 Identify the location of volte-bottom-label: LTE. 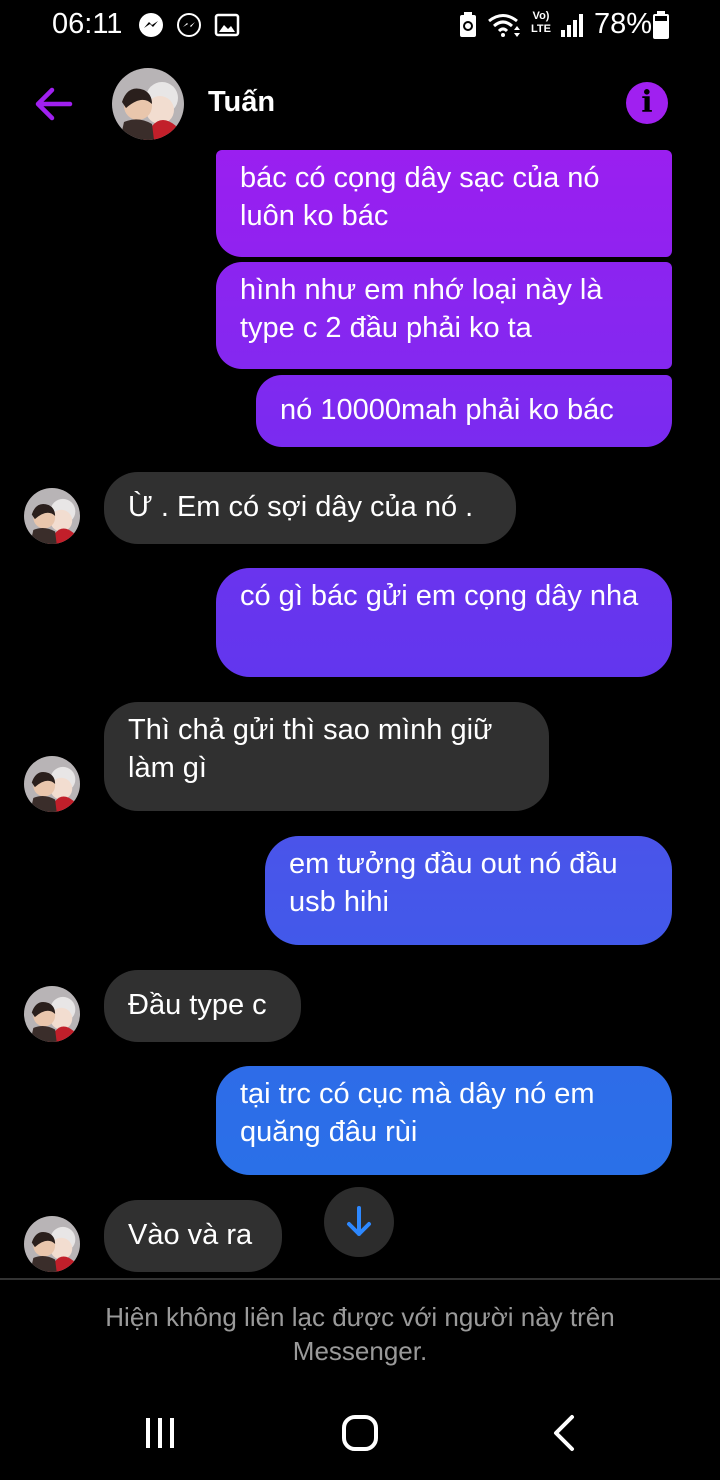
(541, 29).